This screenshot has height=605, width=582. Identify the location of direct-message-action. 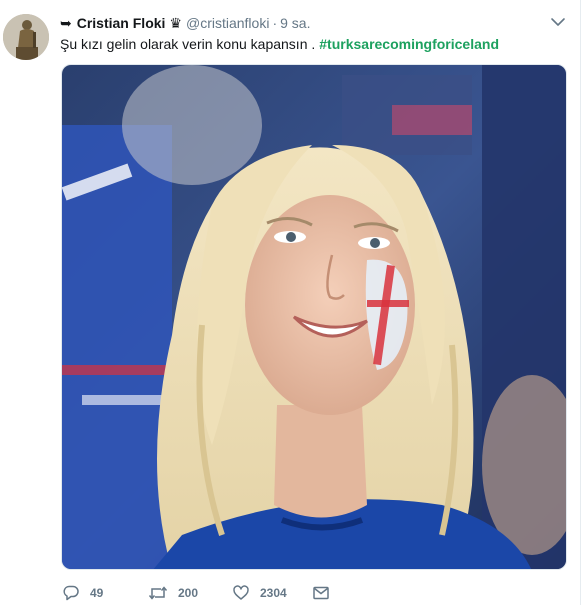
(327, 593).